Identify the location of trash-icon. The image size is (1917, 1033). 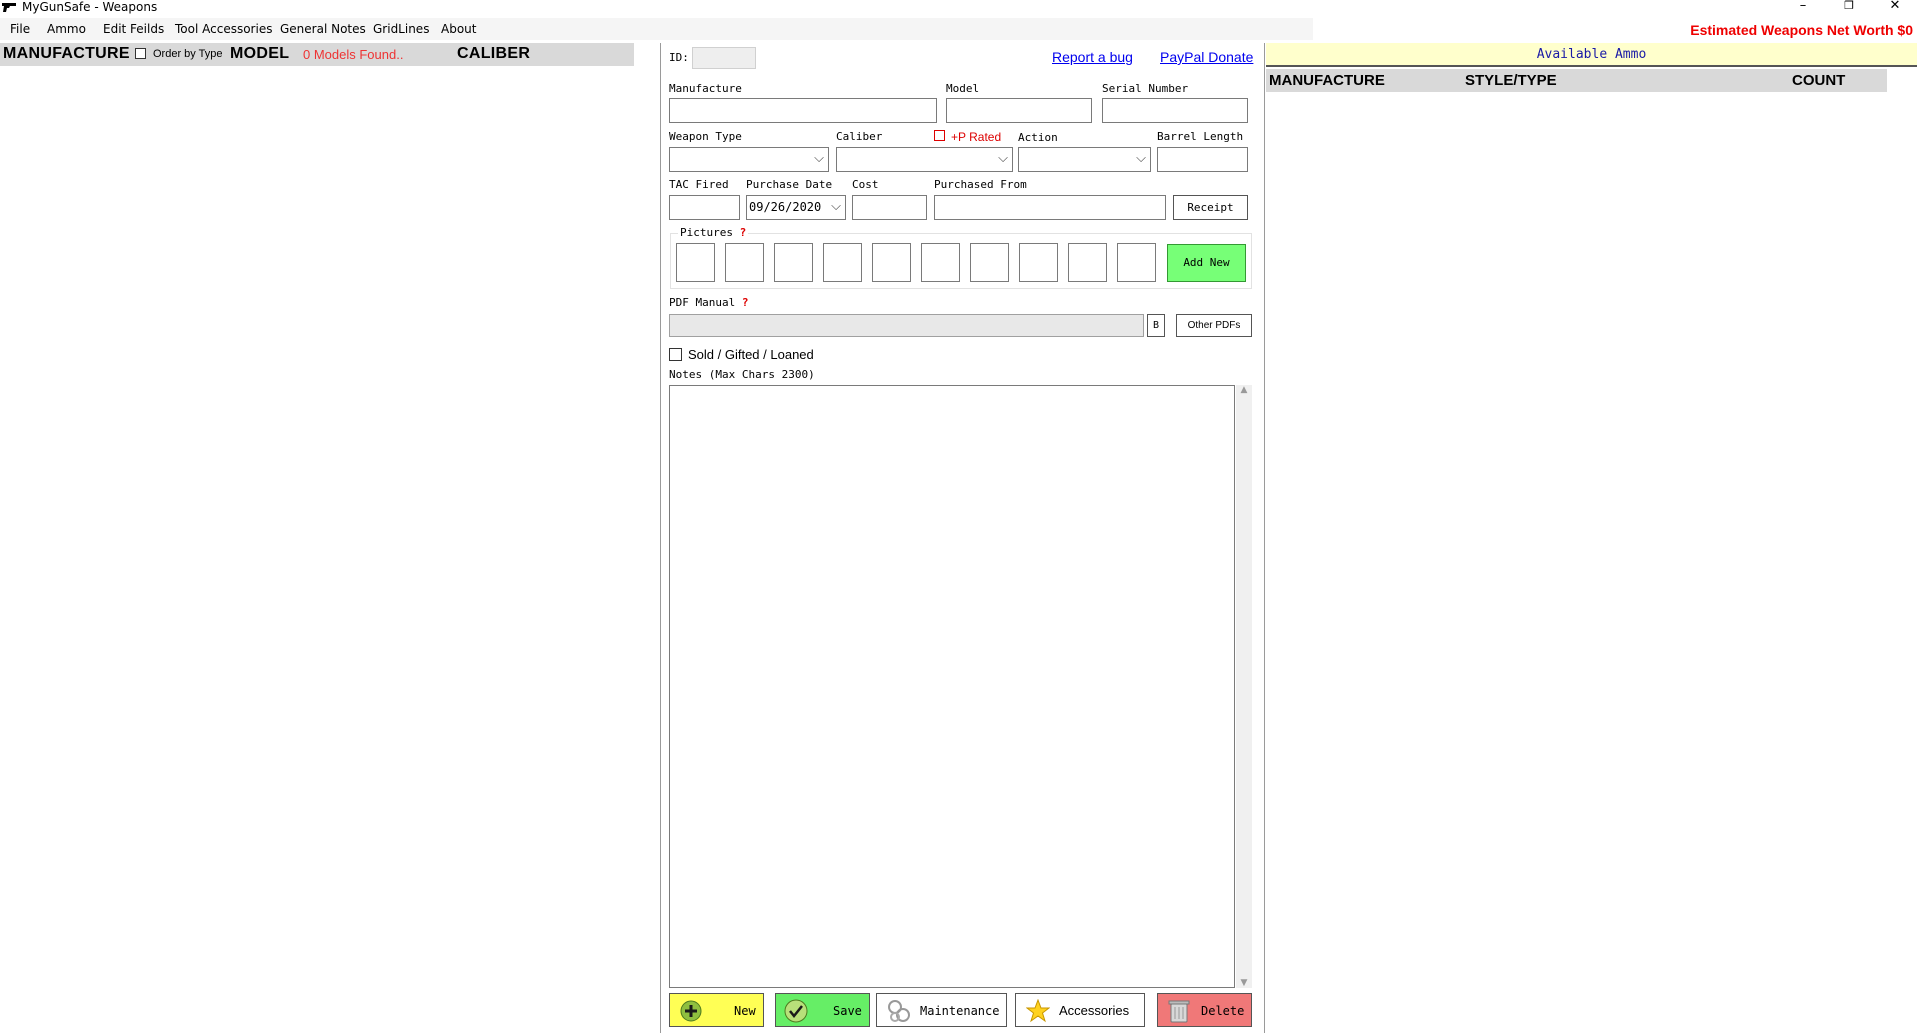
(1179, 1011).